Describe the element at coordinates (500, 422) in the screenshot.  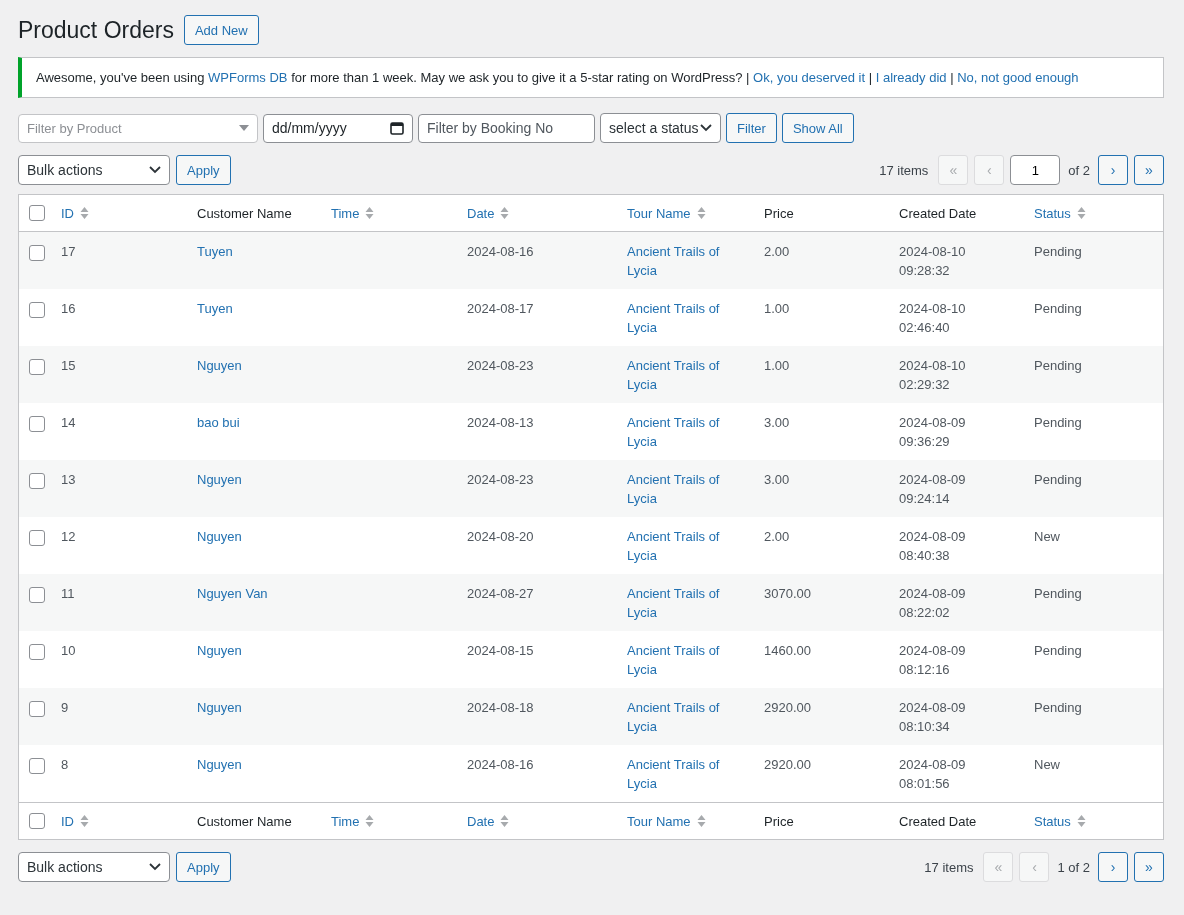
I see `booking-date: 2024-08-13` at that location.